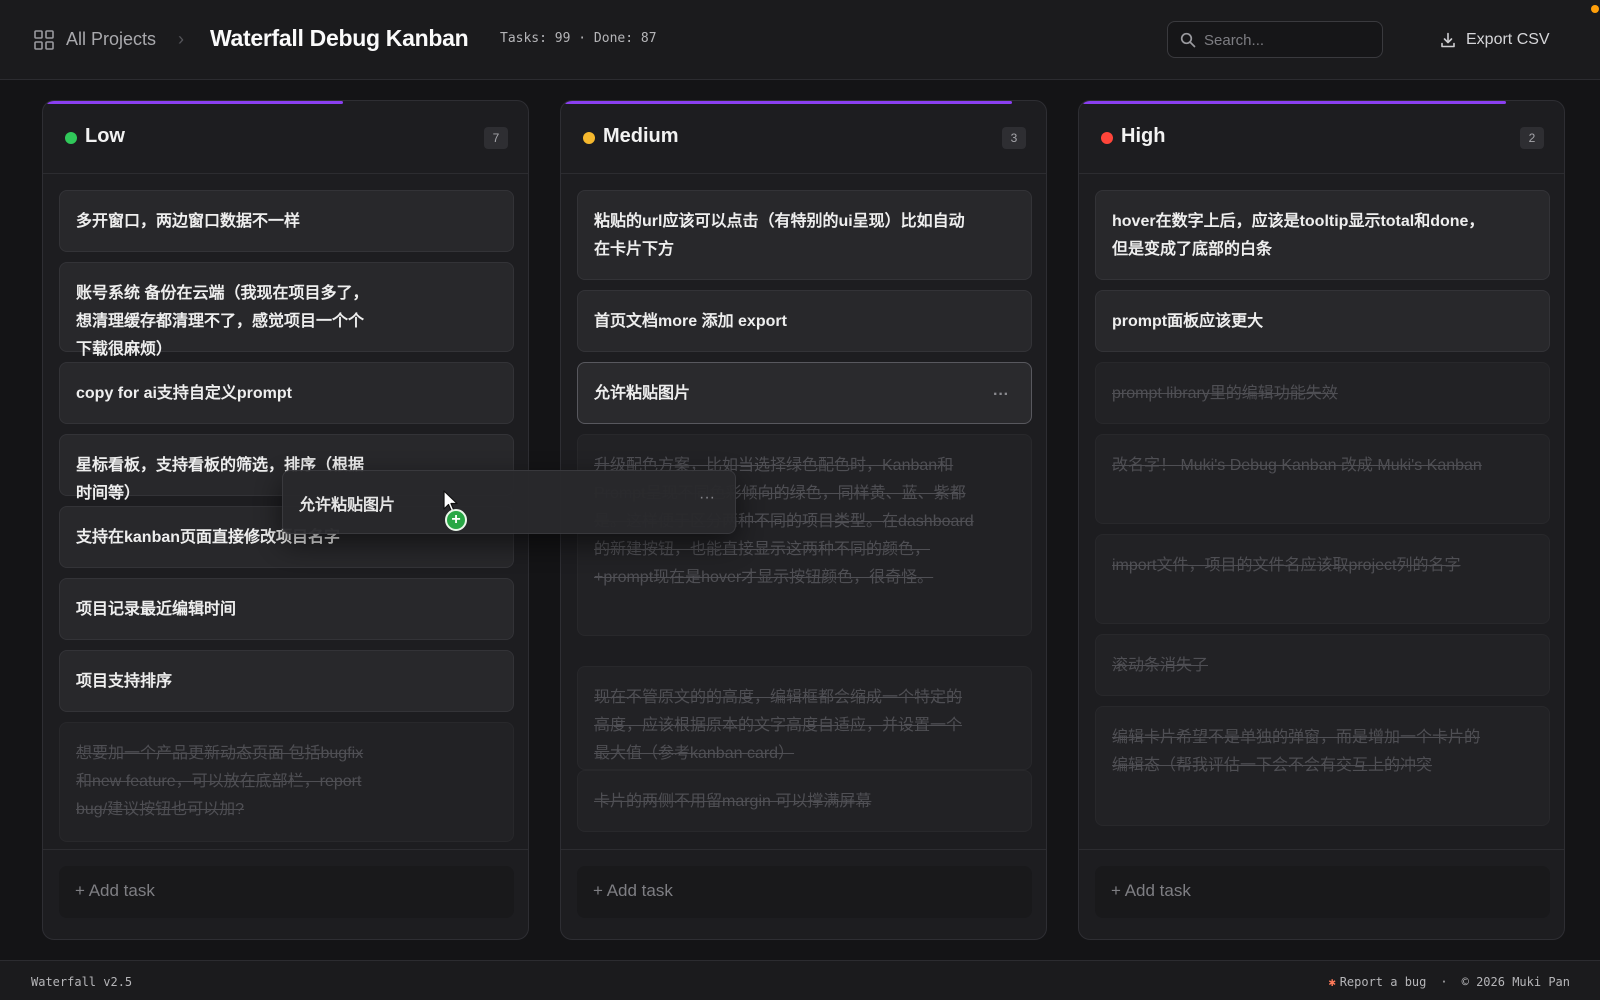 This screenshot has width=1600, height=1000. What do you see at coordinates (105, 136) in the screenshot?
I see `column-title: Low` at bounding box center [105, 136].